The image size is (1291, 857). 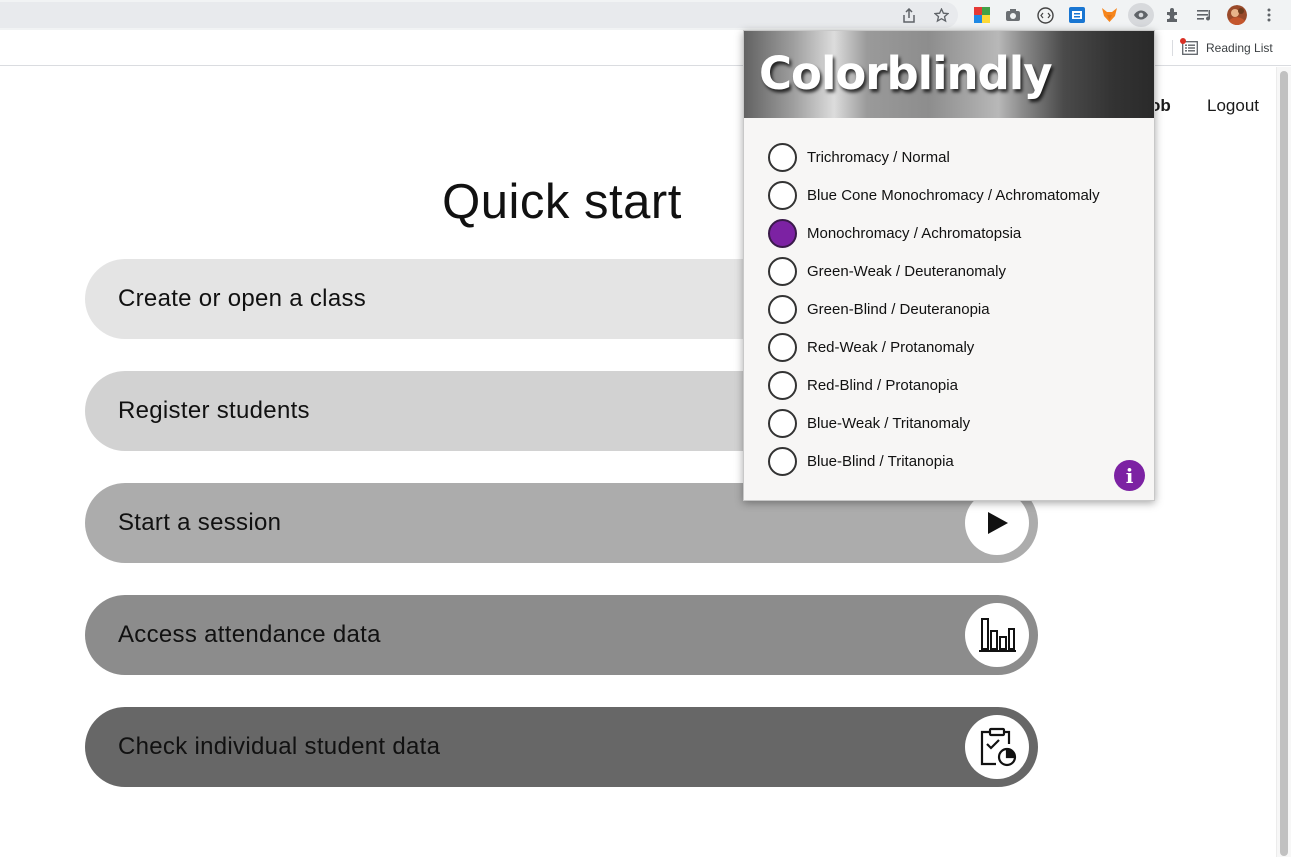 What do you see at coordinates (200, 522) in the screenshot?
I see `action-label: Start a session` at bounding box center [200, 522].